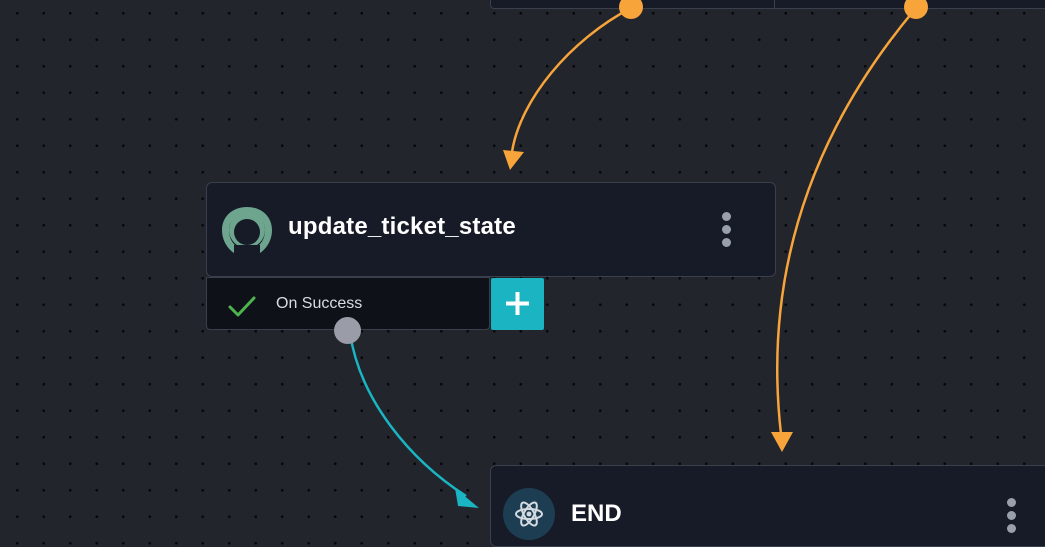 The image size is (1045, 547). Describe the element at coordinates (571, 79) in the screenshot. I see `edge-to-update-ticket-state` at that location.